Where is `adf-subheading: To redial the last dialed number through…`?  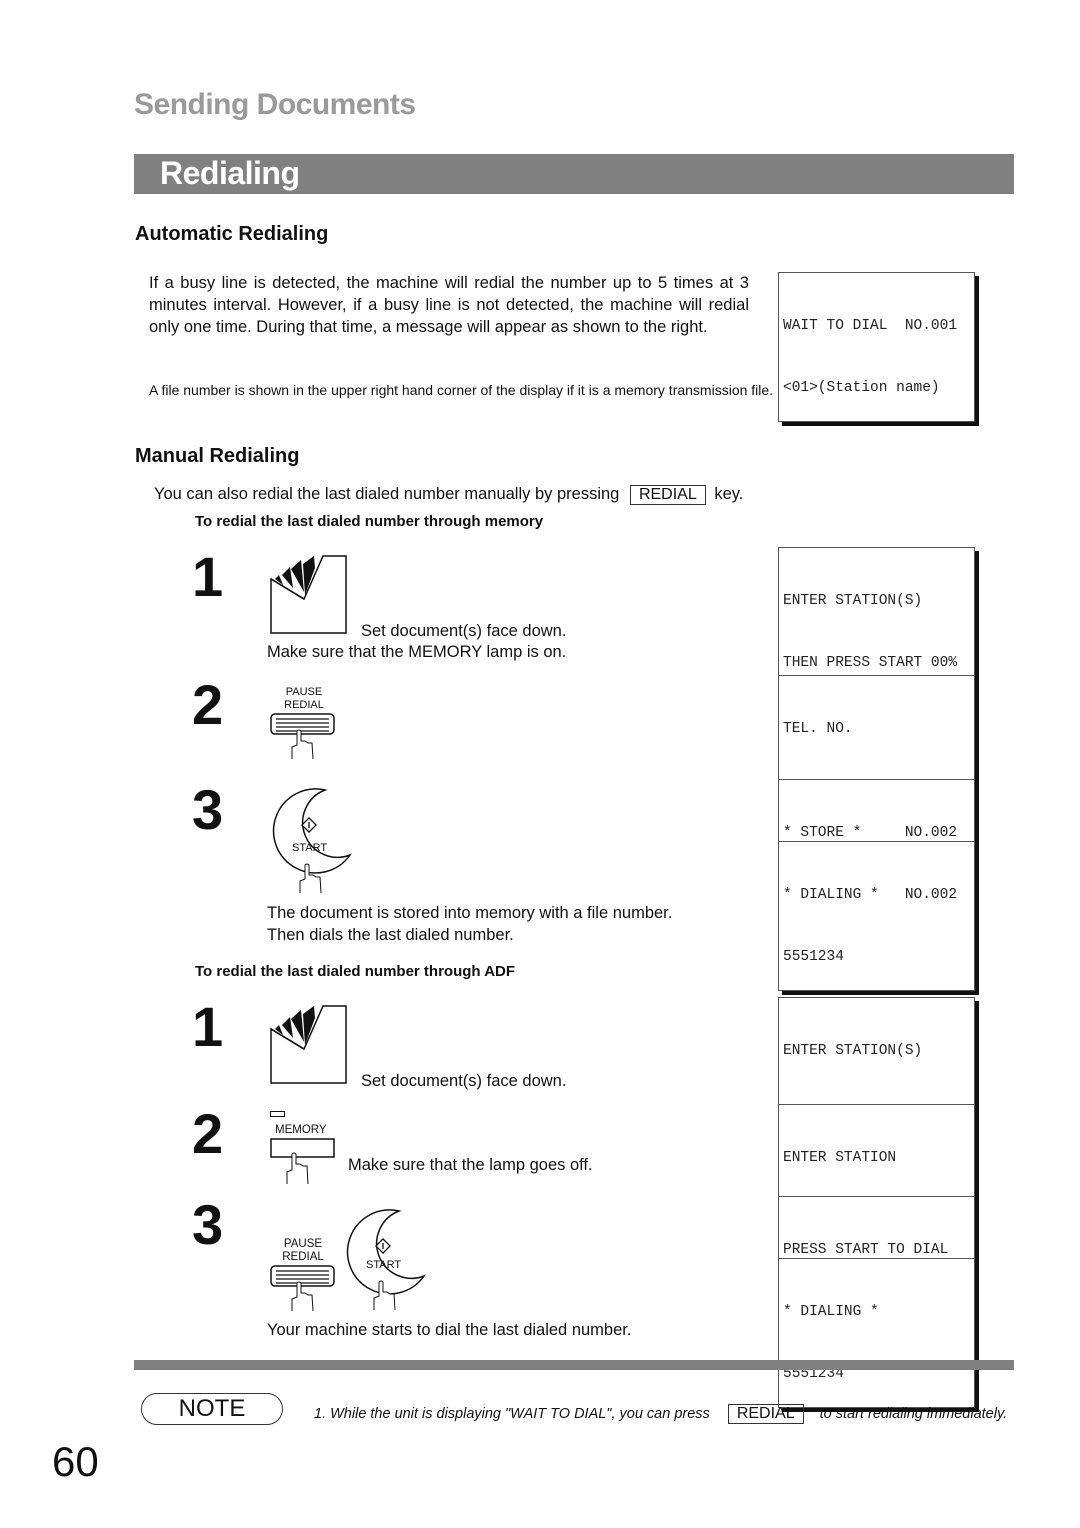
adf-subheading: To redial the last dialed number through… is located at coordinates (355, 971).